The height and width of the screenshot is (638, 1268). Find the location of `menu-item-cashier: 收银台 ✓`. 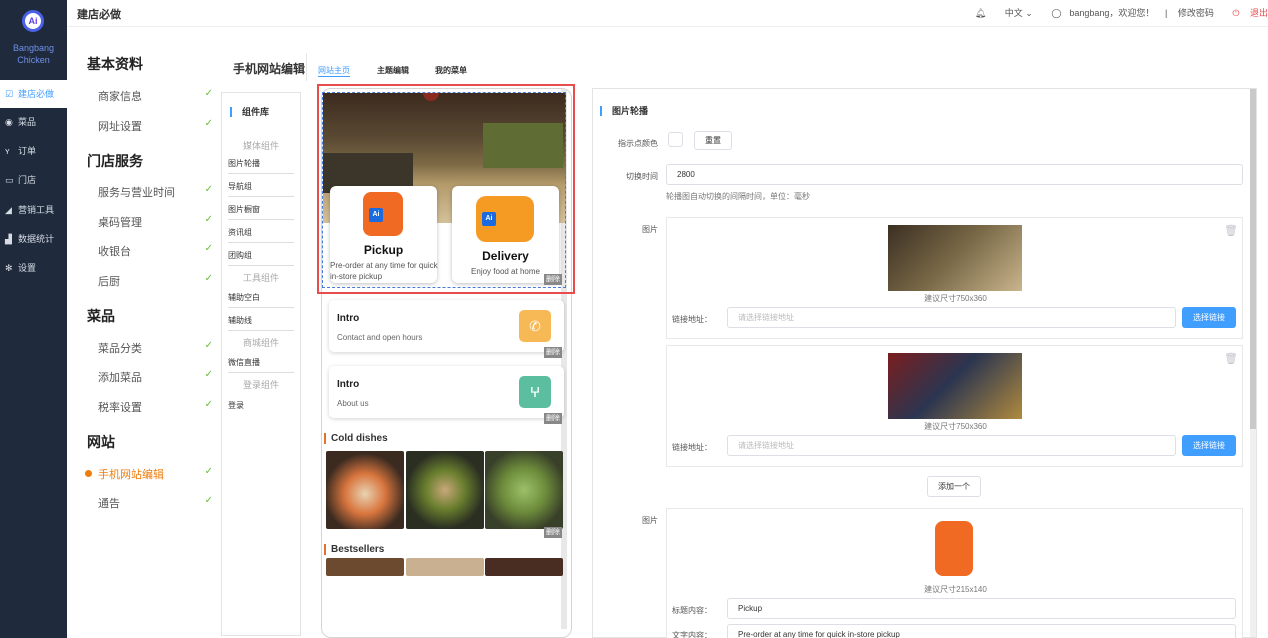

menu-item-cashier: 收银台 ✓ is located at coordinates (155, 251).